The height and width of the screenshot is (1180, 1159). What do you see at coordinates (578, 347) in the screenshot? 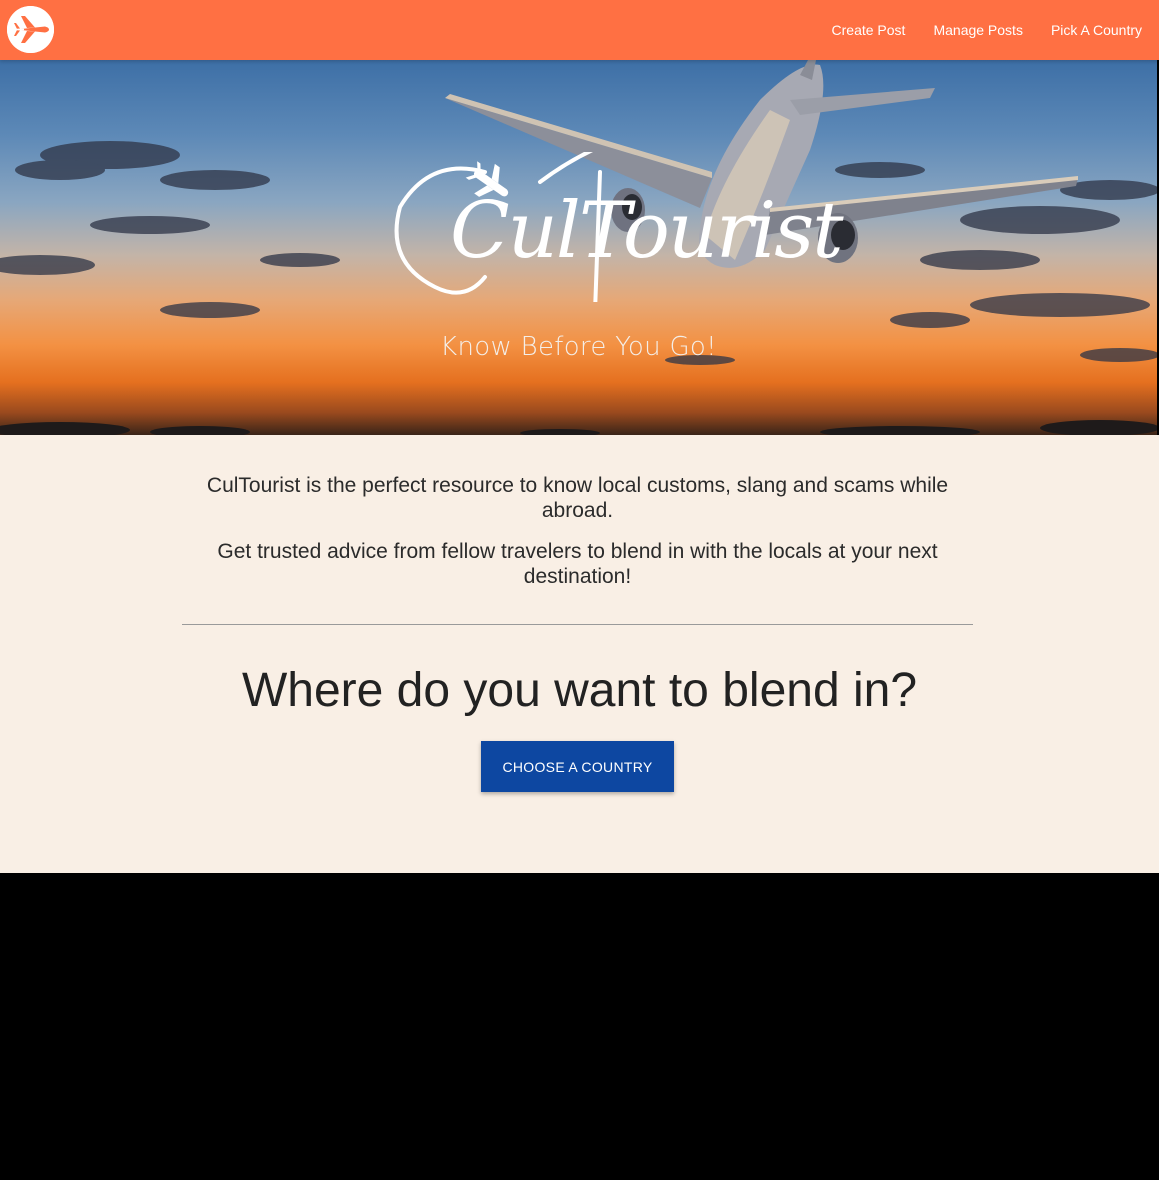
I see `hero-tagline: Know Before You Go!` at bounding box center [578, 347].